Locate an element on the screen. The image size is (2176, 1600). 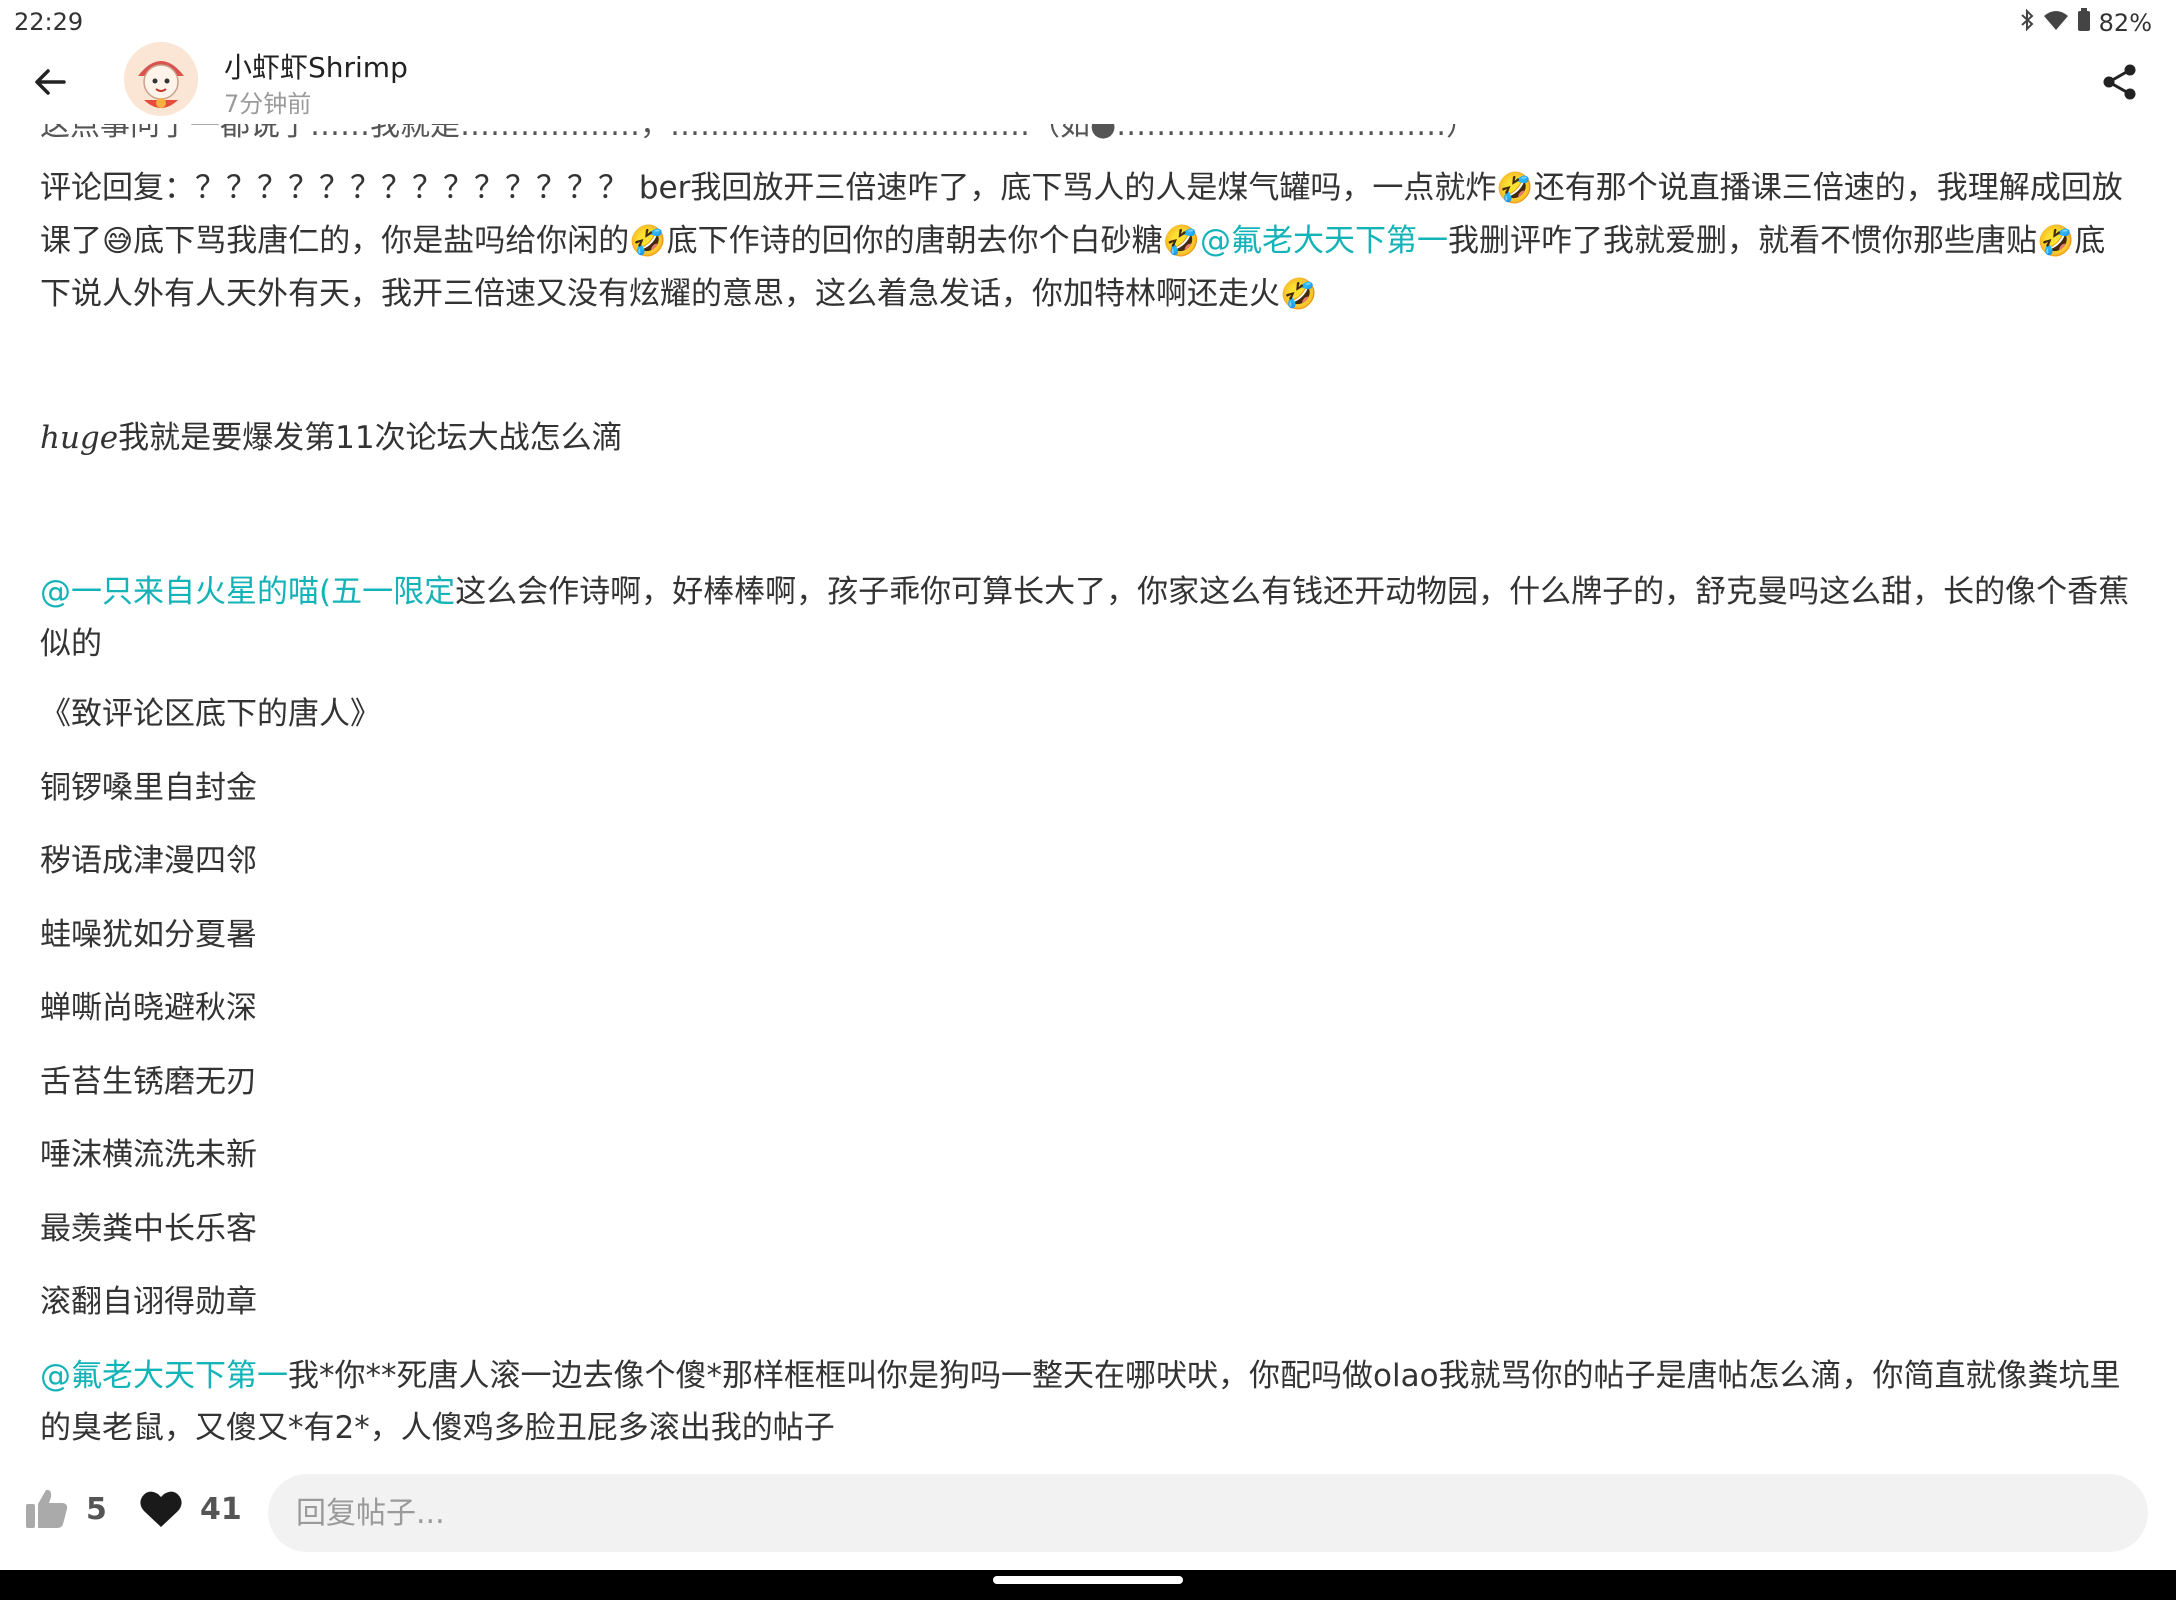
poem-line: 铜锣嗓里自封金 is located at coordinates (148, 788).